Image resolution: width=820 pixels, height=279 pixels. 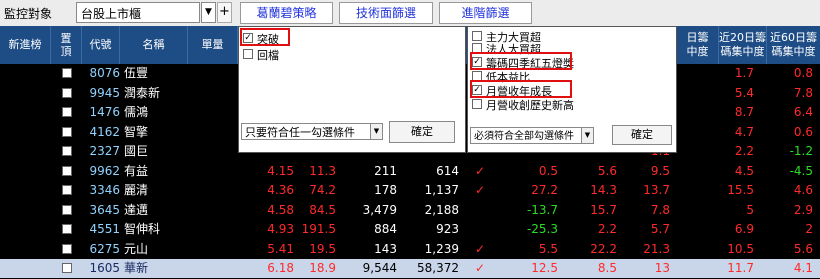 What do you see at coordinates (656, 248) in the screenshot?
I see `chip-concentration-1d: 21.3` at bounding box center [656, 248].